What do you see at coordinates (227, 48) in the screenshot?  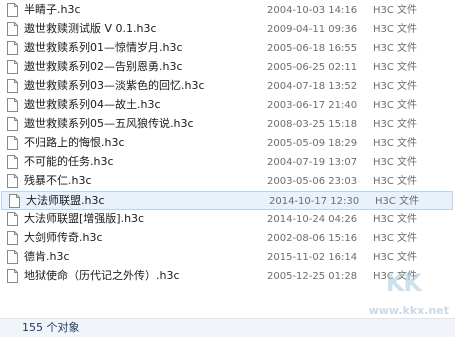 I see `file-row: 遨世救赎系列01—惊情岁月.h3c 2005-06-18 16:55 H3C 文件` at bounding box center [227, 48].